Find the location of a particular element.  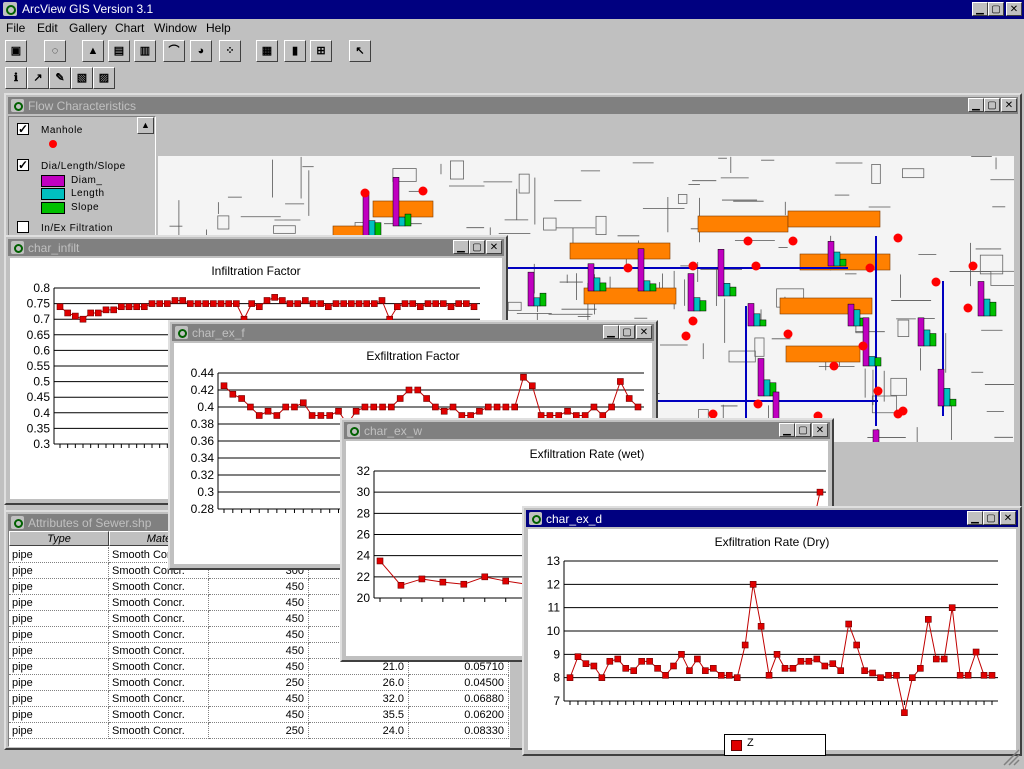

chart-properties-icon: ▦ is located at coordinates (267, 51).